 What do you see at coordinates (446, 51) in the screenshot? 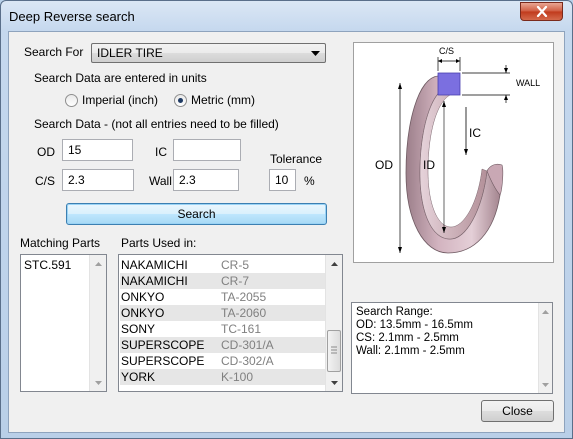
I see `cs-dimension-label: C/S` at bounding box center [446, 51].